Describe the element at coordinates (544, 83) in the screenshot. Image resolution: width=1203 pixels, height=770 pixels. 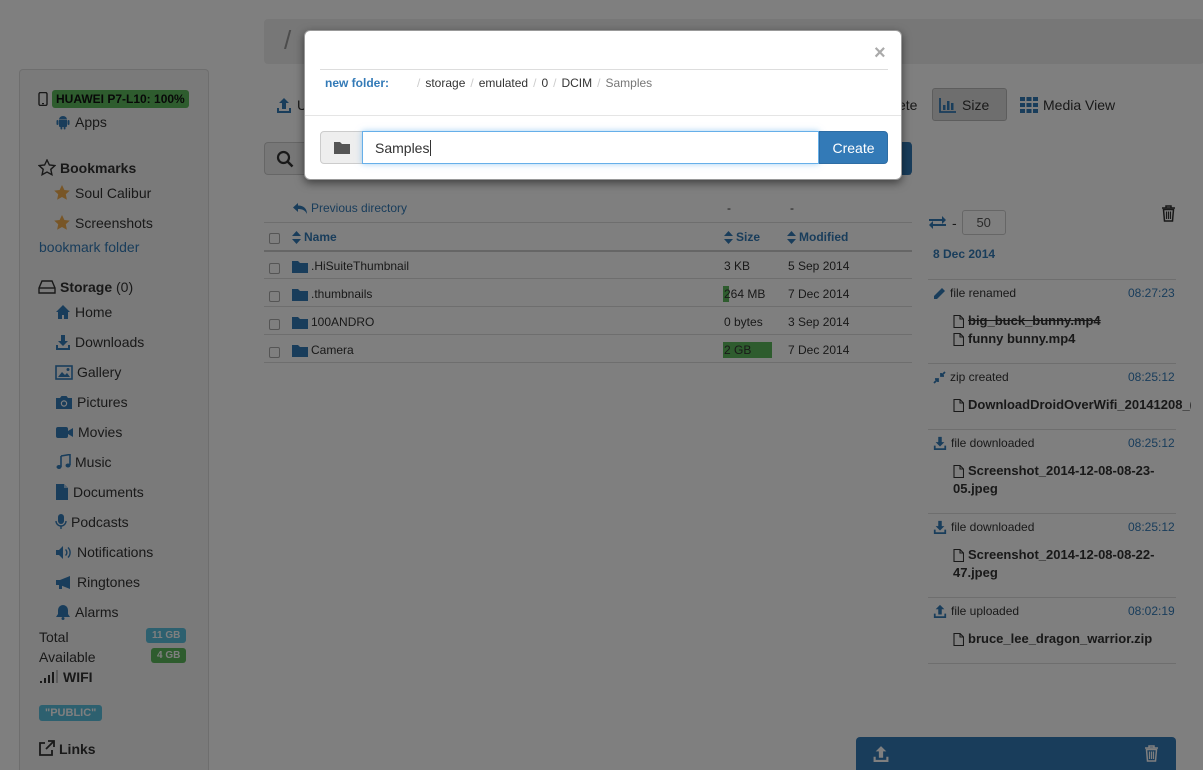
I see `breadcrumb-item: 0` at that location.